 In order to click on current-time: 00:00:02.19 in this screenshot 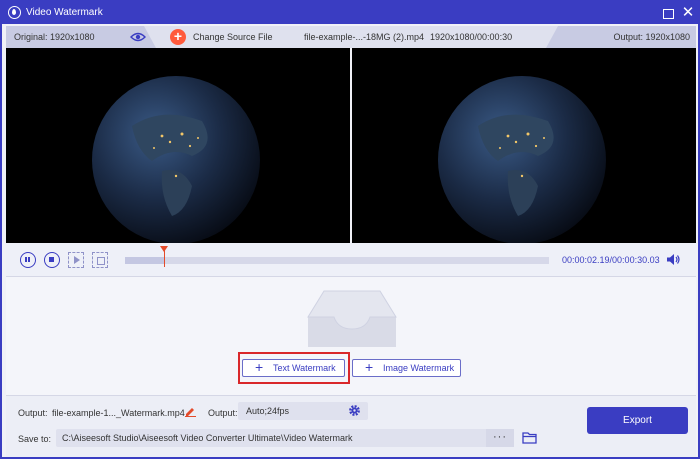, I will do `click(586, 260)`.